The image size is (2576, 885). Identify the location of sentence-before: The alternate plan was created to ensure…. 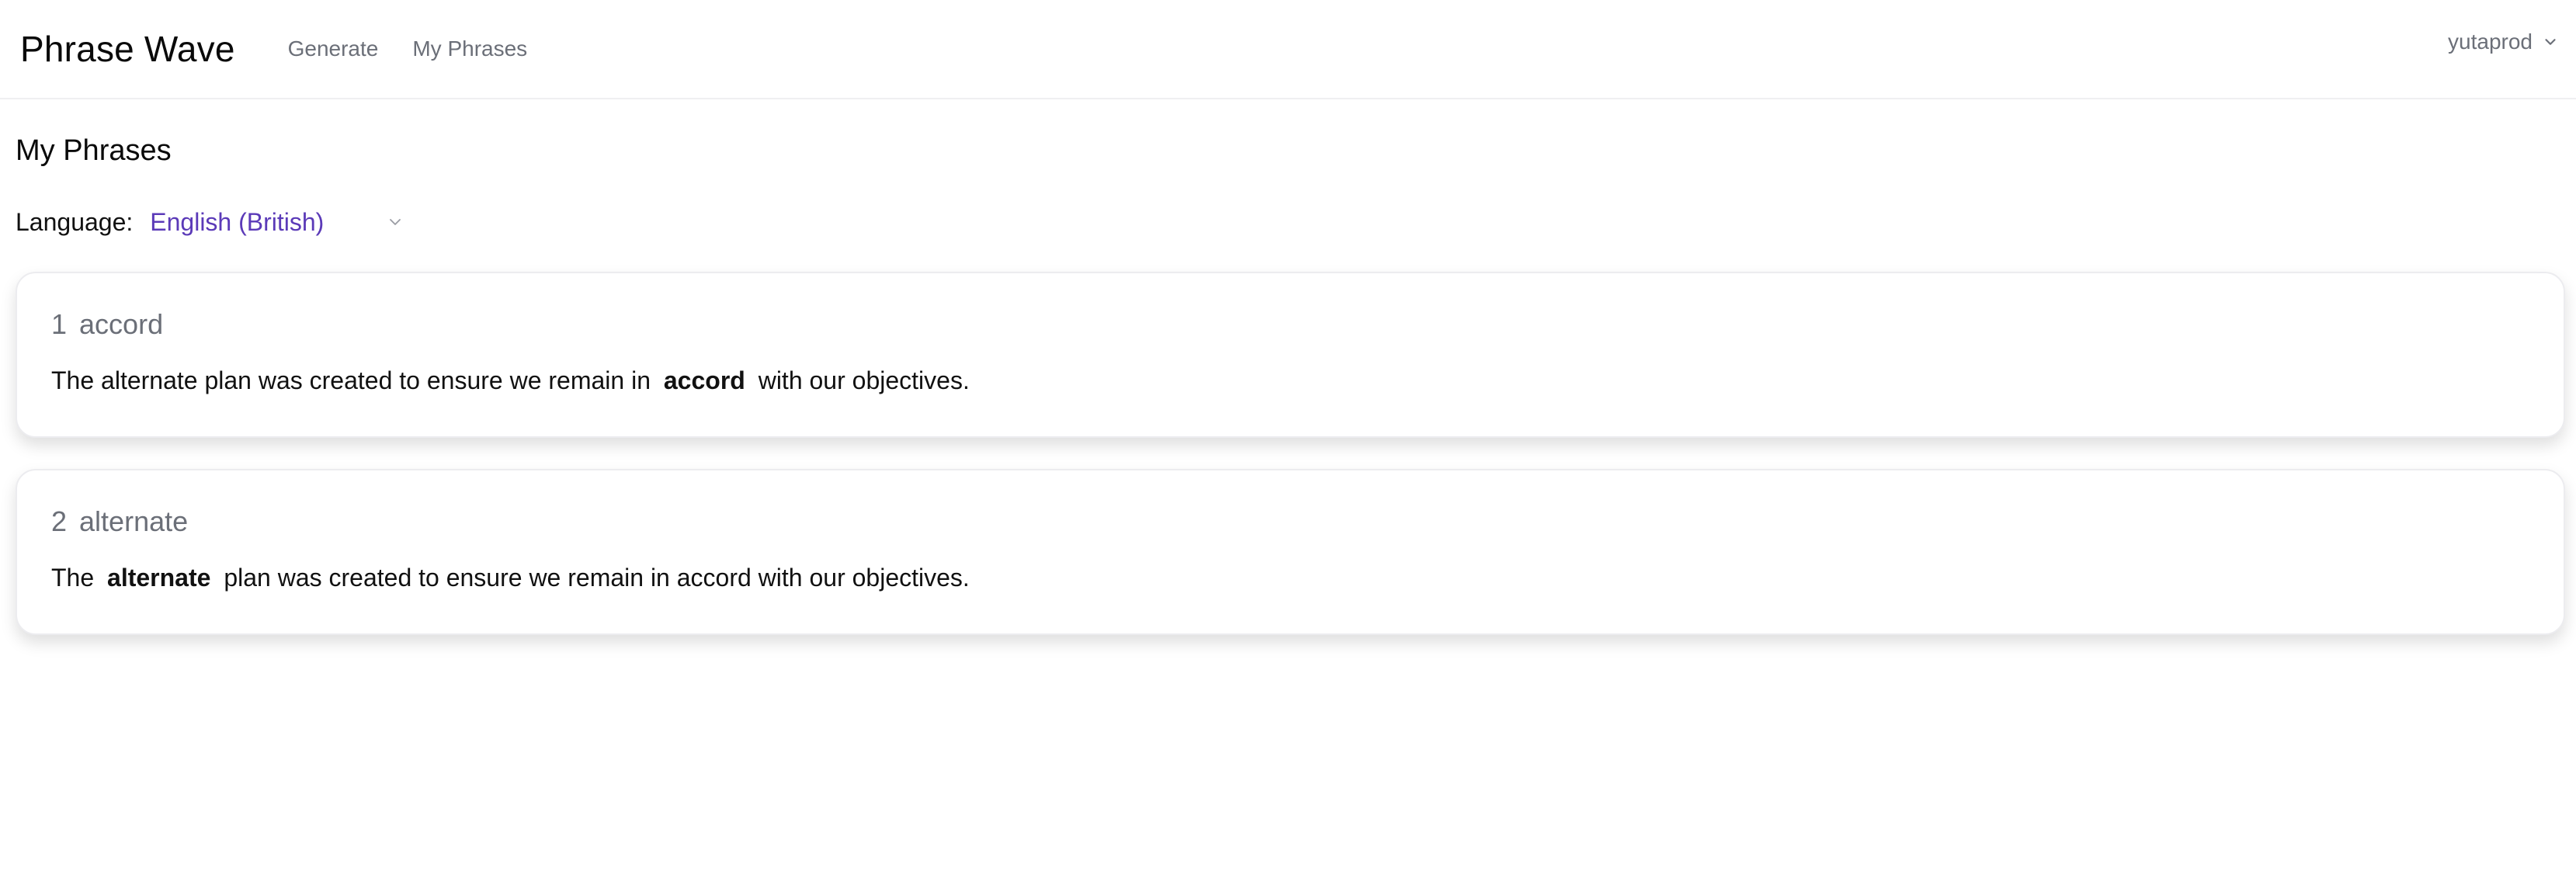
(351, 380).